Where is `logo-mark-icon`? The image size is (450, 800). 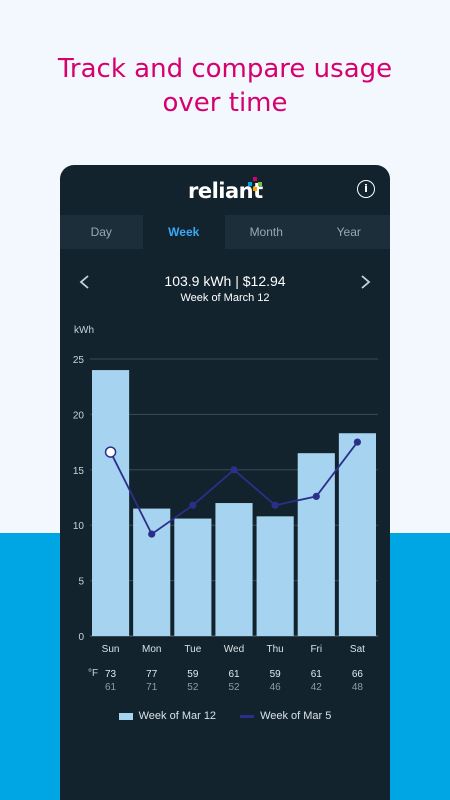
logo-mark-icon is located at coordinates (255, 184).